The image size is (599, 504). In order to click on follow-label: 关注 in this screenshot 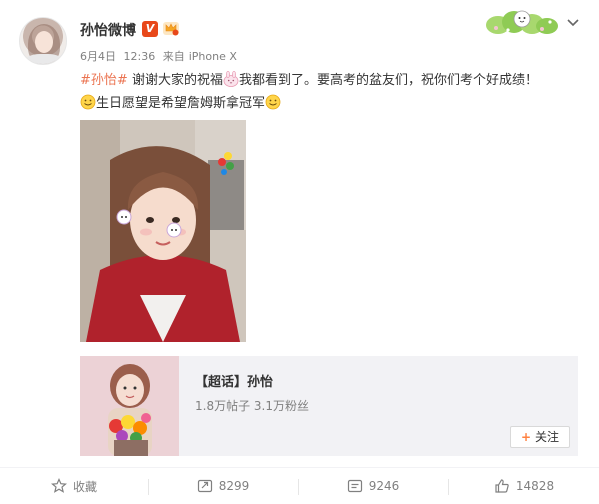, I will do `click(547, 437)`.